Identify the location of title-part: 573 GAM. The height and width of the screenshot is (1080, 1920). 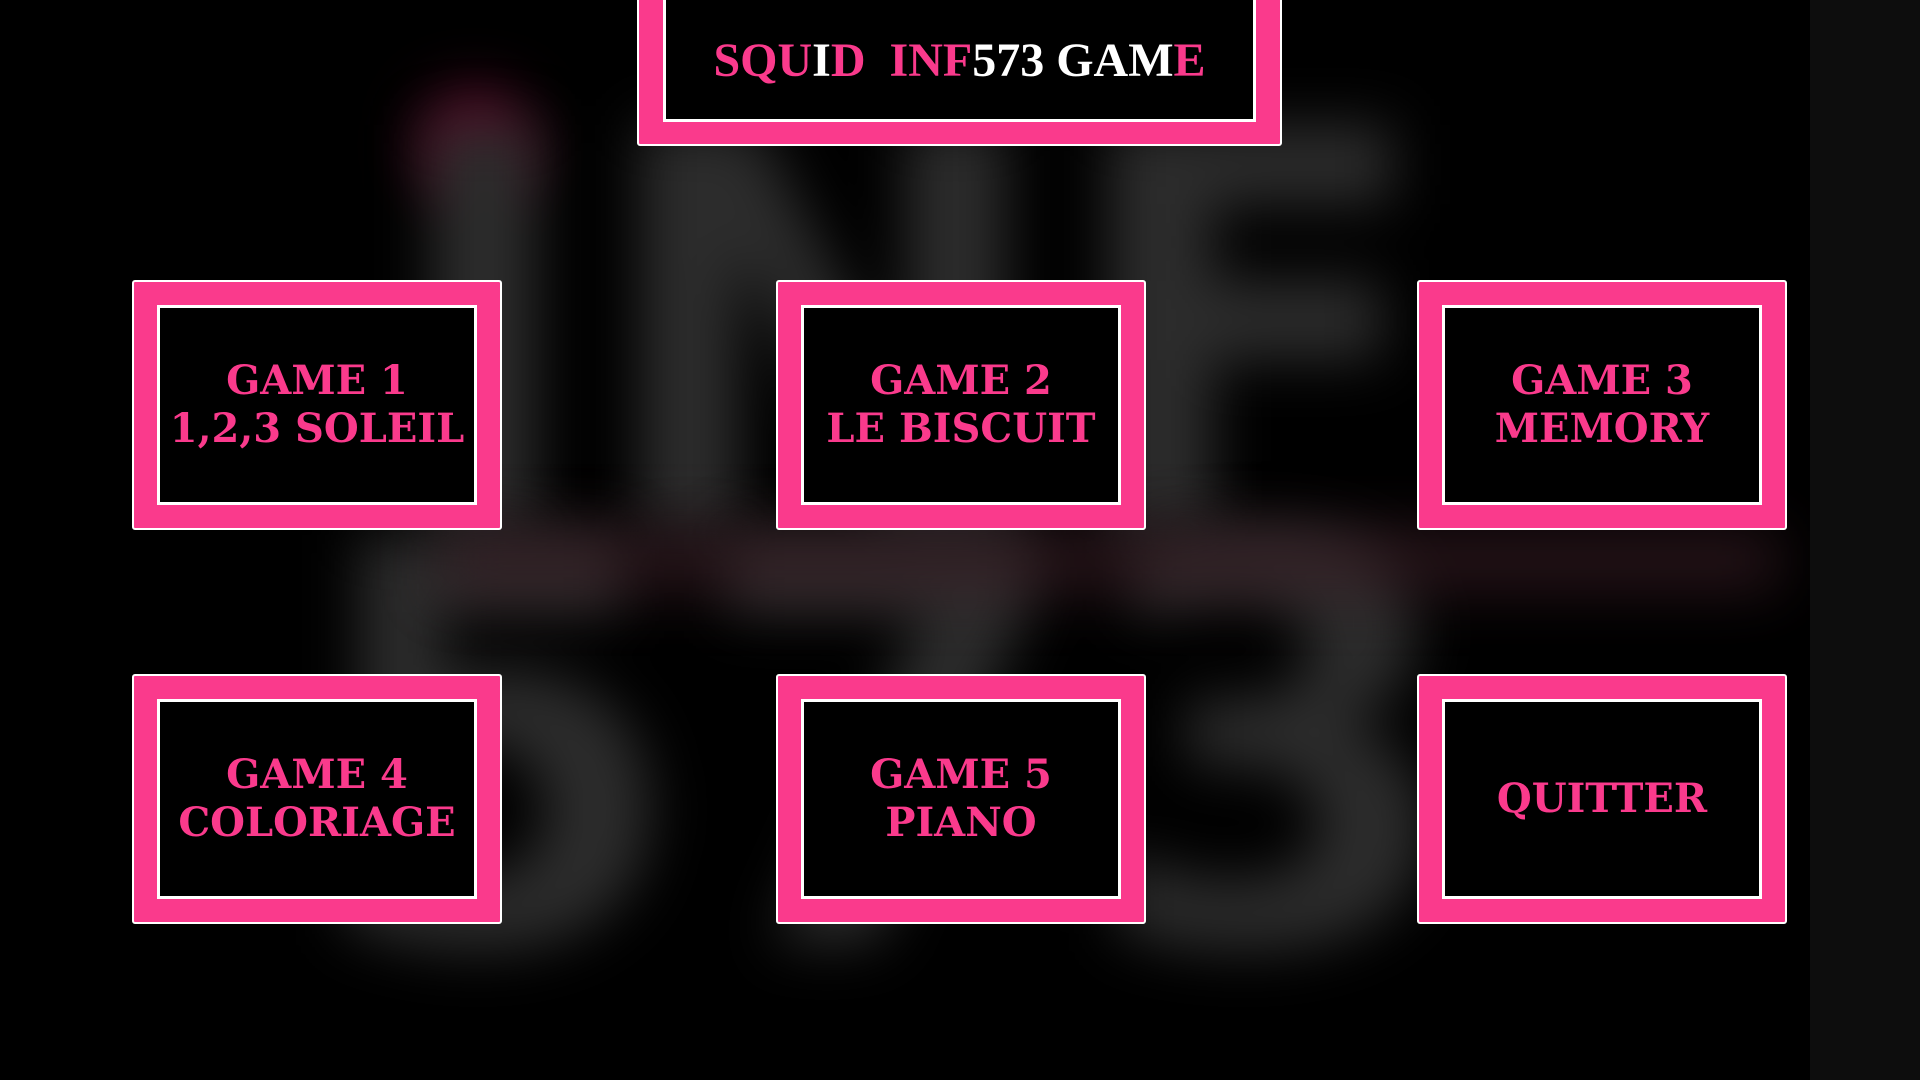
(1073, 60).